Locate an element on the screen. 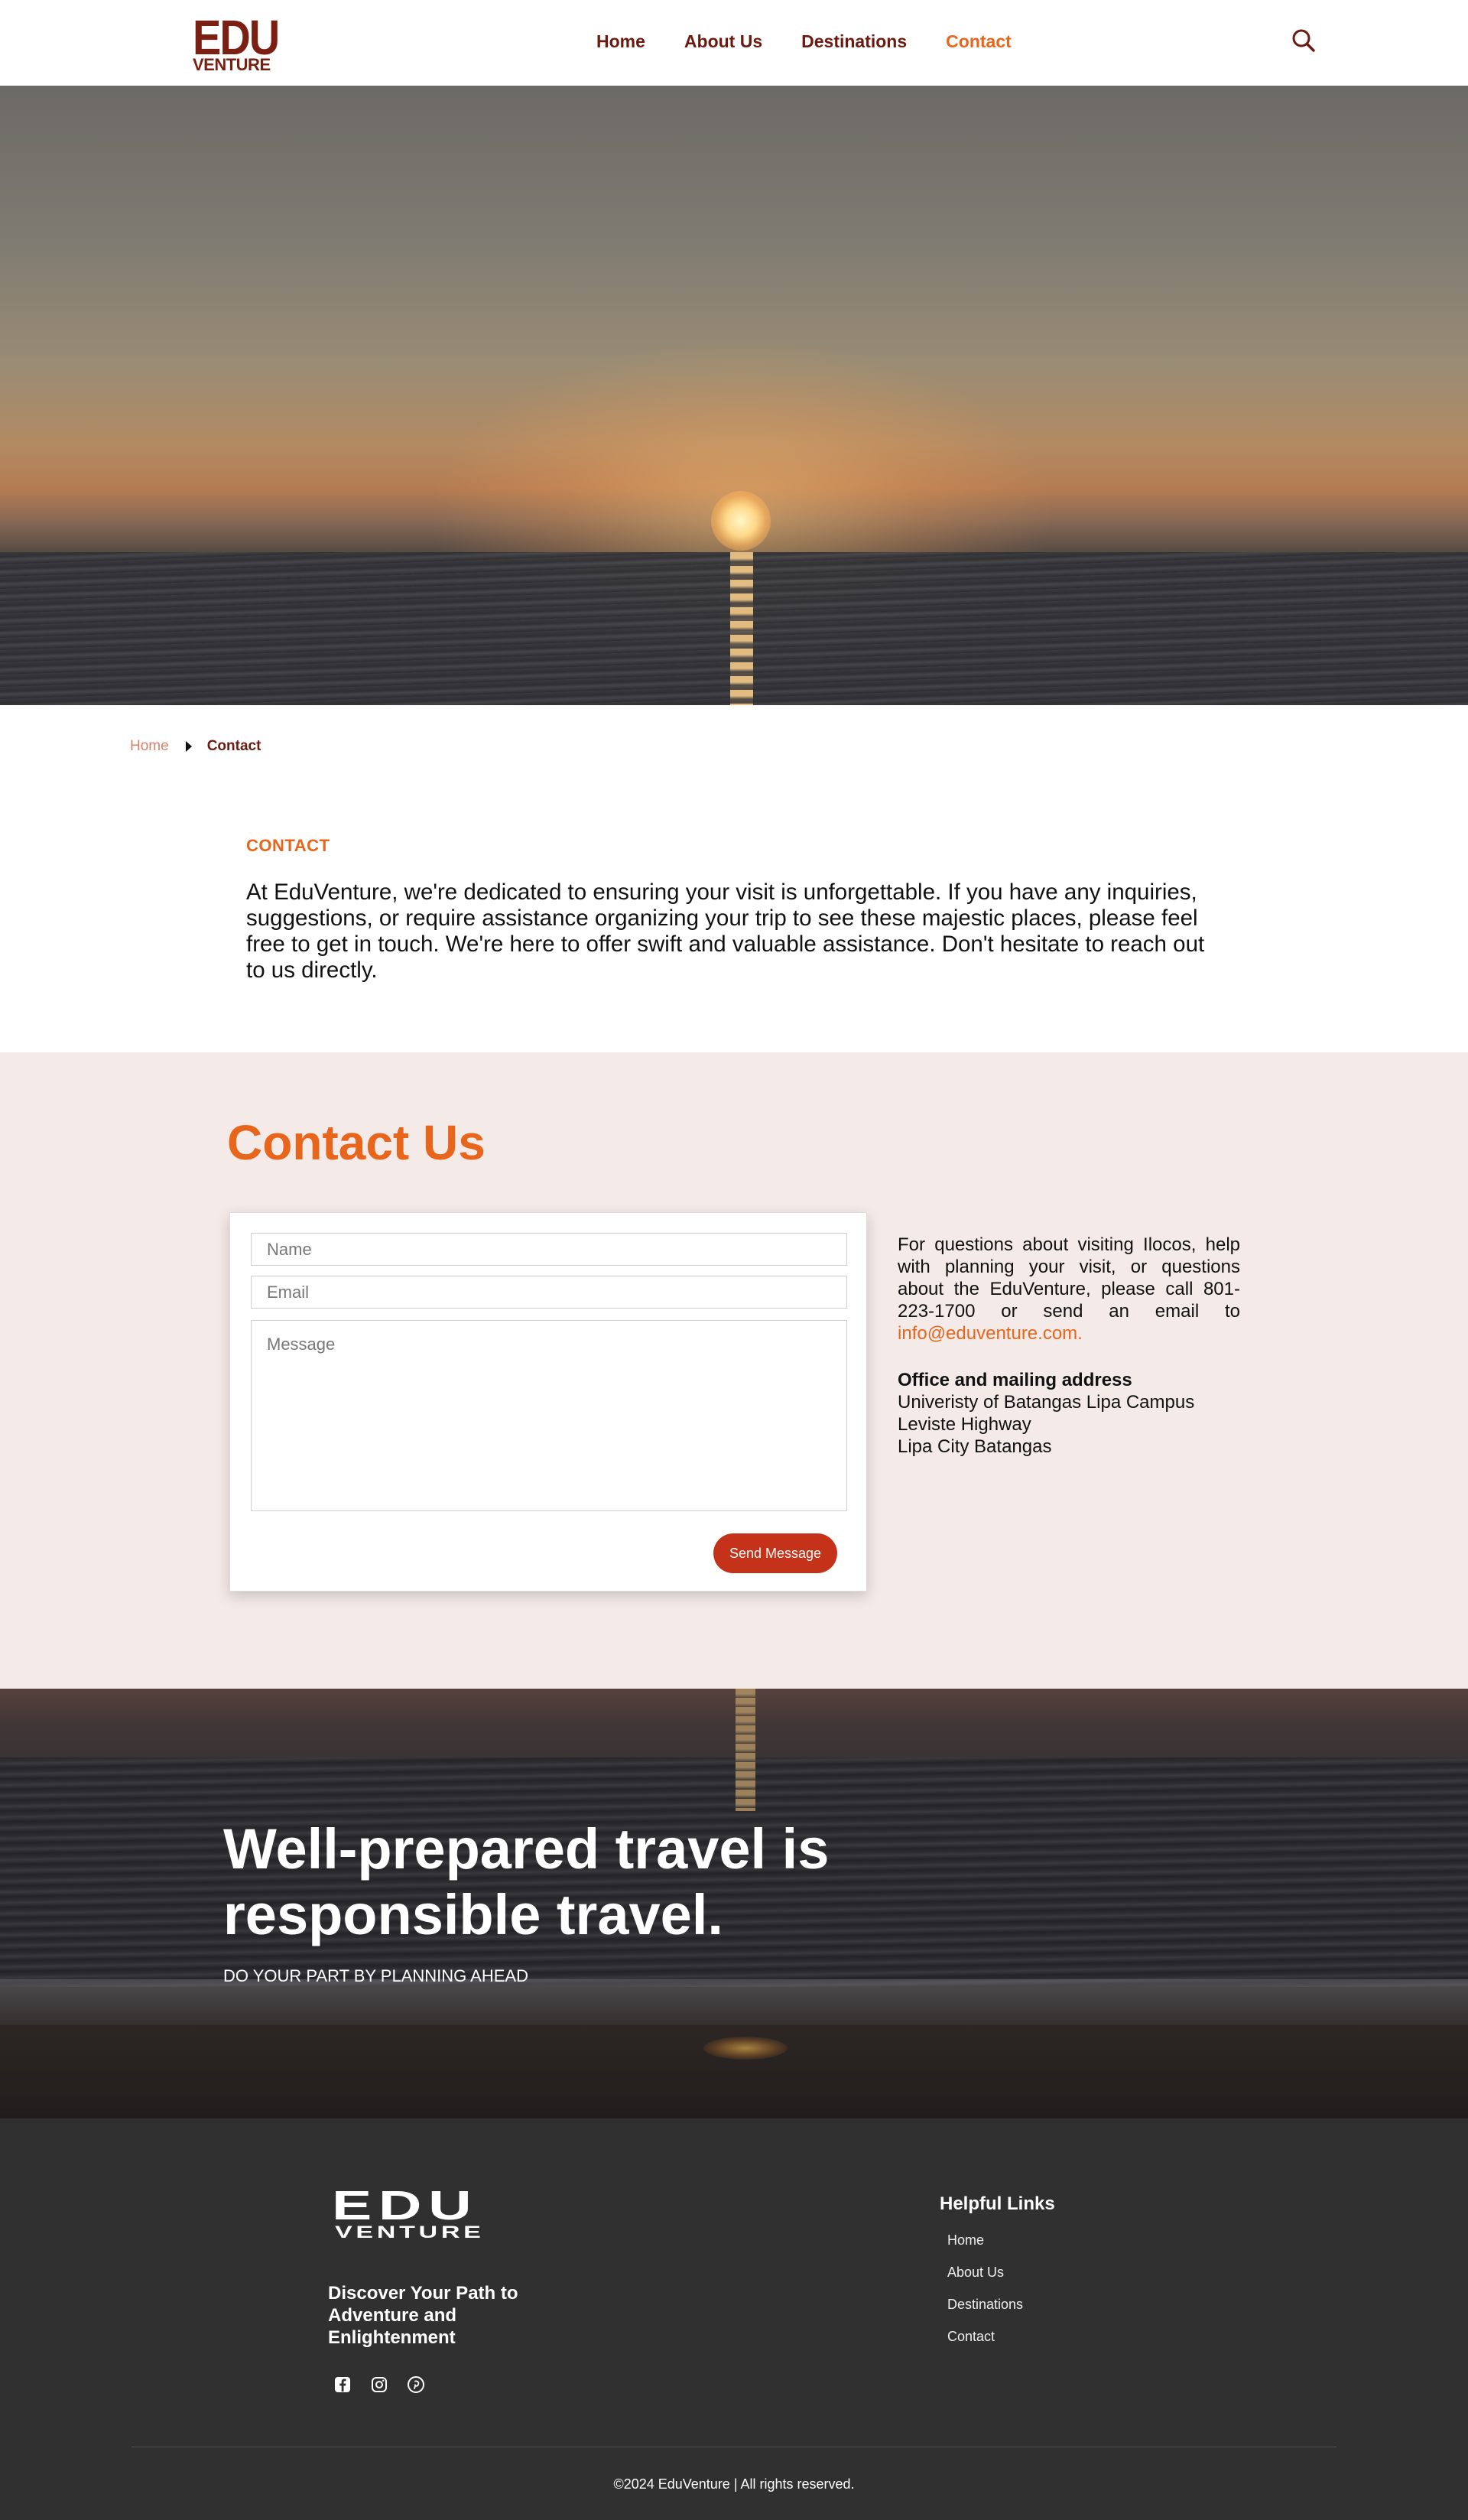 This screenshot has height=2520, width=1468. office-title: Office and mailing address is located at coordinates (1015, 1380).